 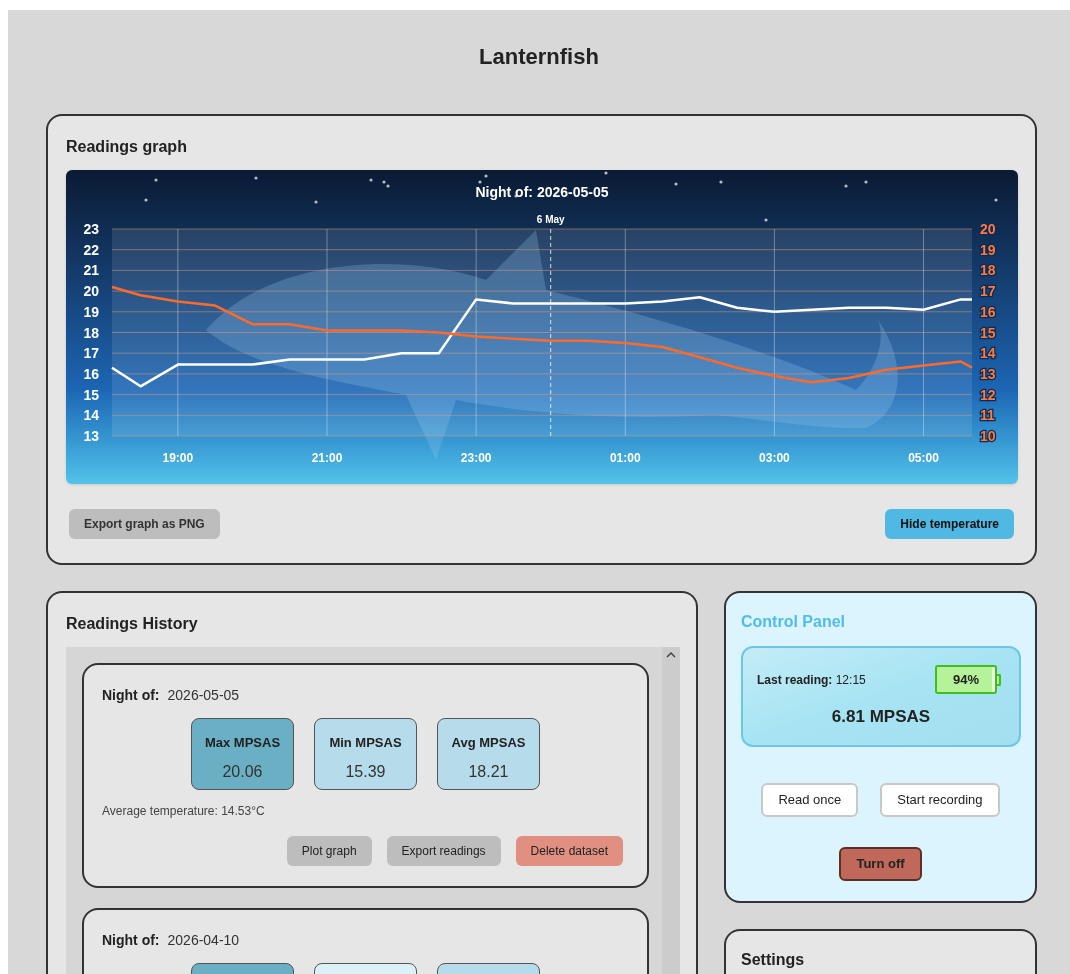 What do you see at coordinates (443, 851) in the screenshot?
I see `action-button: Export readings` at bounding box center [443, 851].